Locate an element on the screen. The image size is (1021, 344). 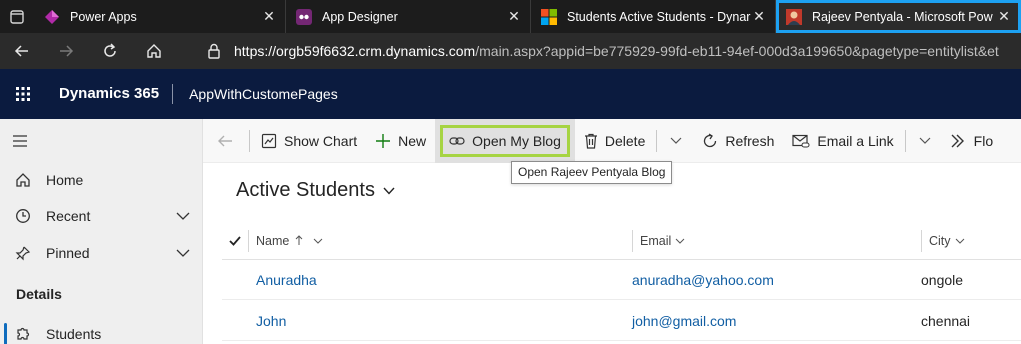
app-launcher-icon is located at coordinates (23, 94).